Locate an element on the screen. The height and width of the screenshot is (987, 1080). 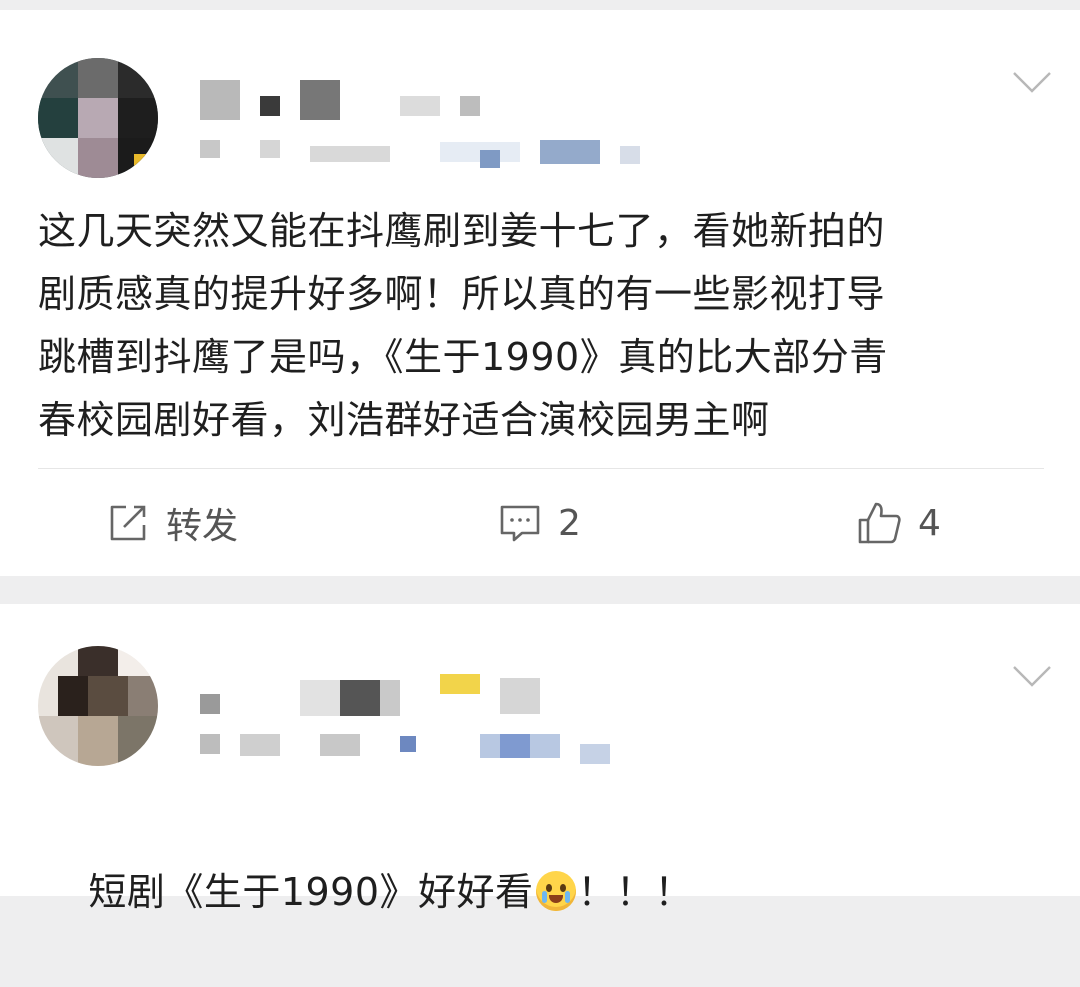
share-edit-icon is located at coordinates (128, 523).